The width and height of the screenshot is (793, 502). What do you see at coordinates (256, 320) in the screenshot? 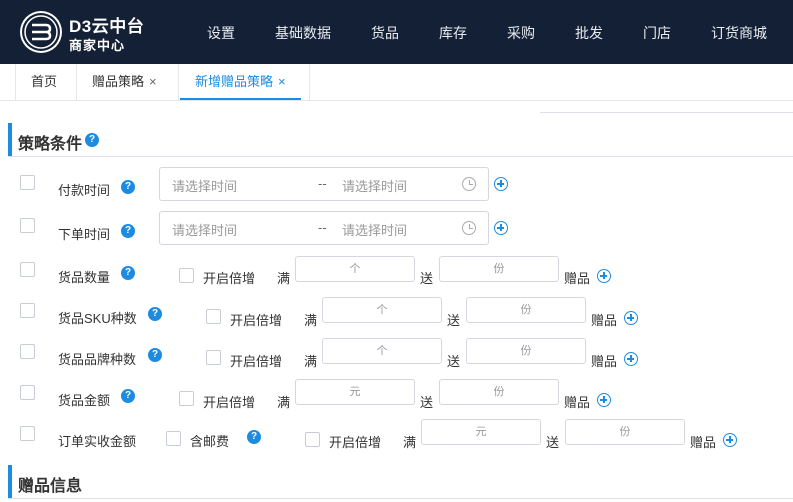
I see `sku-multiply-label: 开启倍增` at bounding box center [256, 320].